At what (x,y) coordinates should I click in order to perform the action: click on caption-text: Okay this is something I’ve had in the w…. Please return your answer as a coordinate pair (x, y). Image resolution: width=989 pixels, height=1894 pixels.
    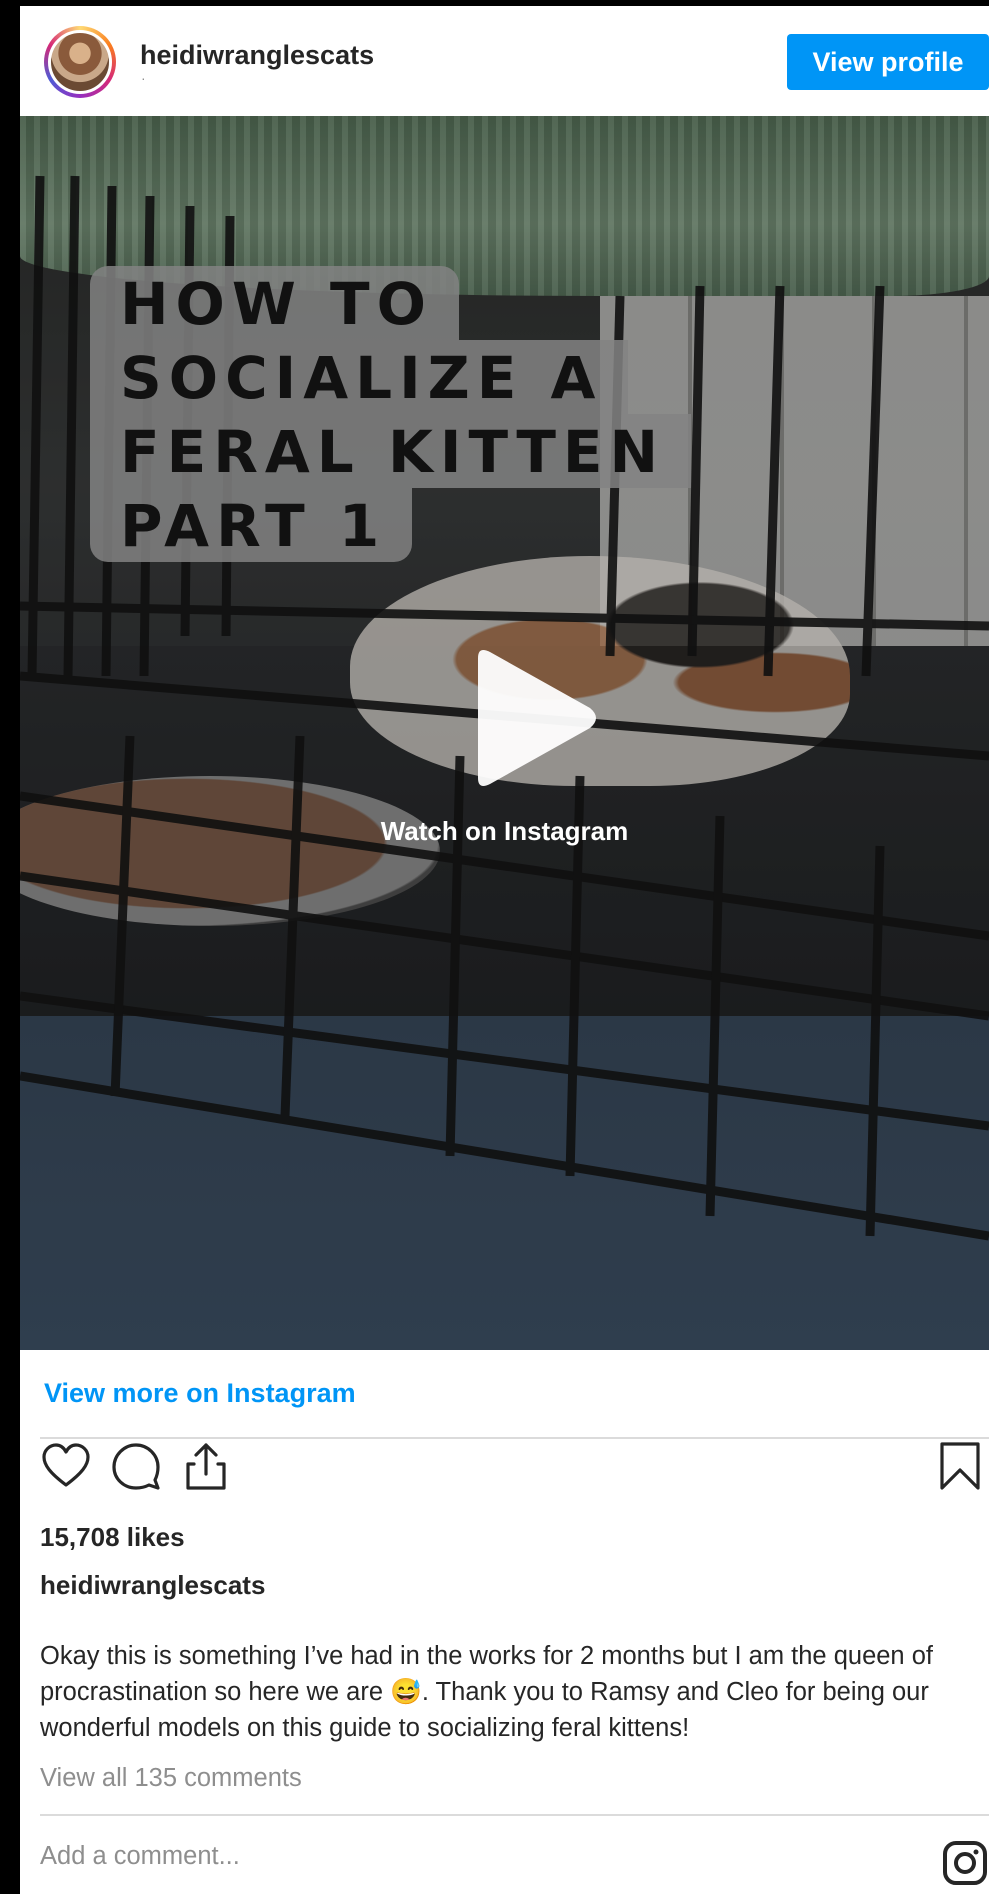
    Looking at the image, I should click on (486, 1692).